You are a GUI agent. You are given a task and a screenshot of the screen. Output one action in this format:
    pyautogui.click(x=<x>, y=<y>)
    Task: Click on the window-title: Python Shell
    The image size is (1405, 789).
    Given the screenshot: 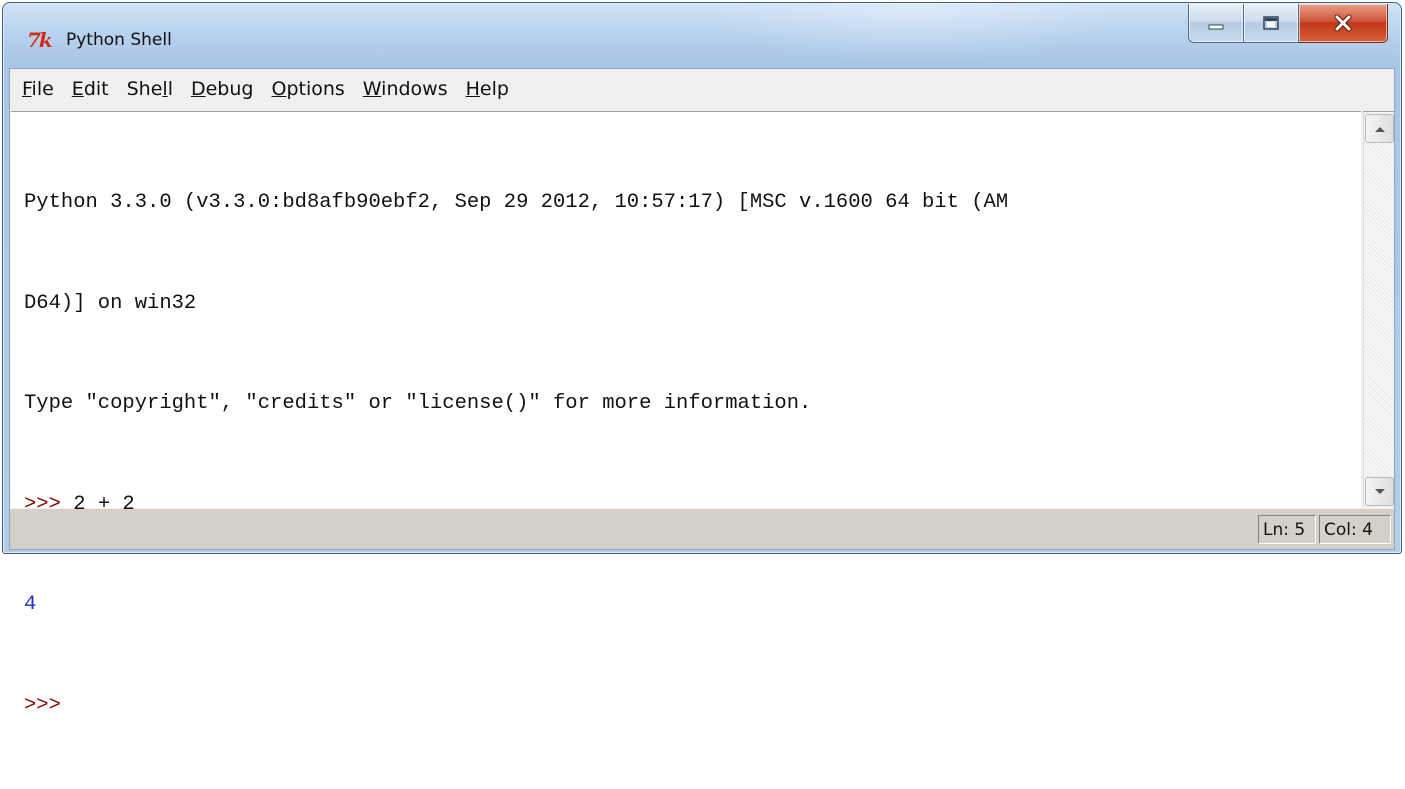 What is the action you would take?
    pyautogui.click(x=119, y=40)
    